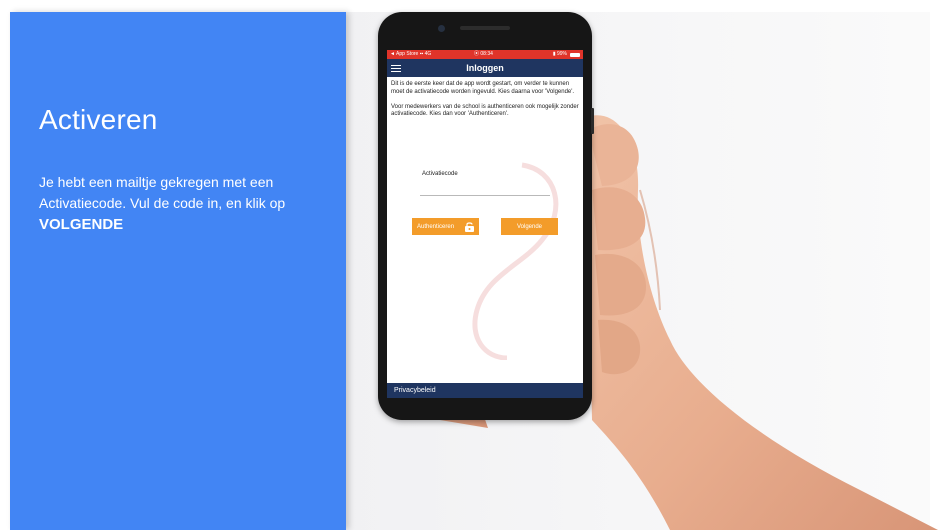 This screenshot has width=938, height=530. Describe the element at coordinates (411, 54) in the screenshot. I see `status-carrier: ◄ App Store ▪▪ 4G` at that location.